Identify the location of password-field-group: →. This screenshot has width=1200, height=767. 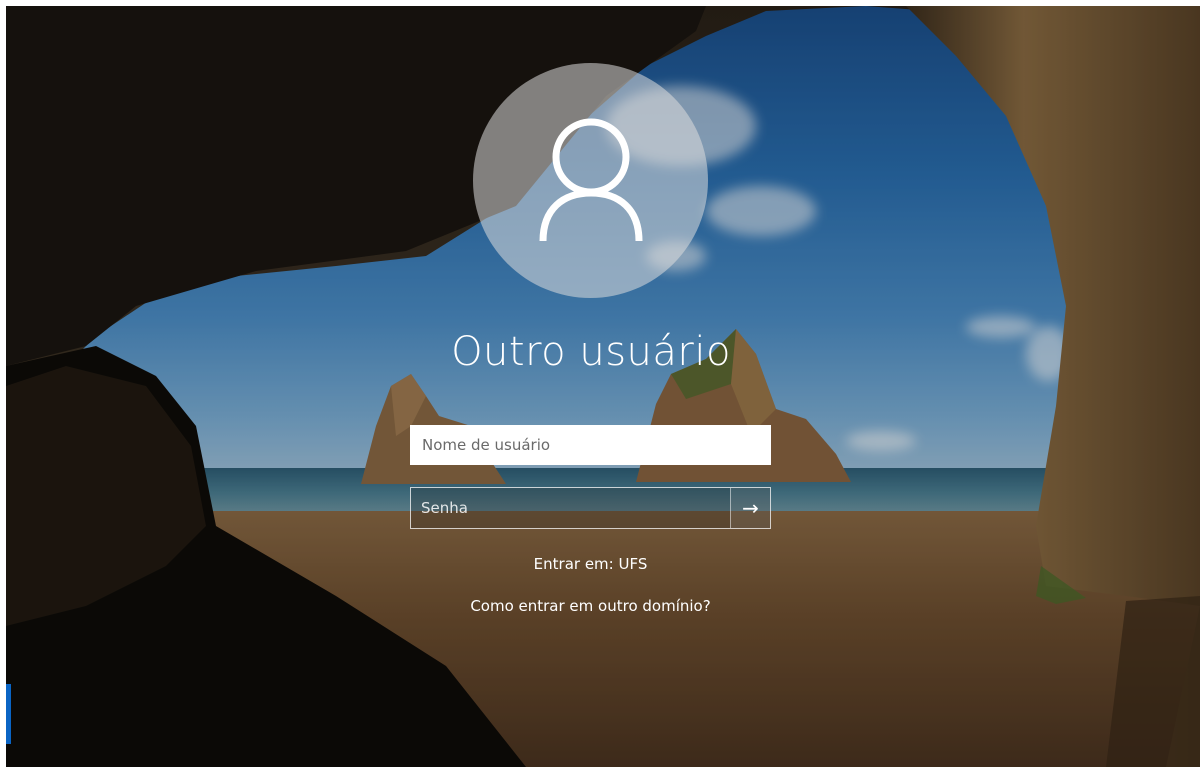
(590, 508).